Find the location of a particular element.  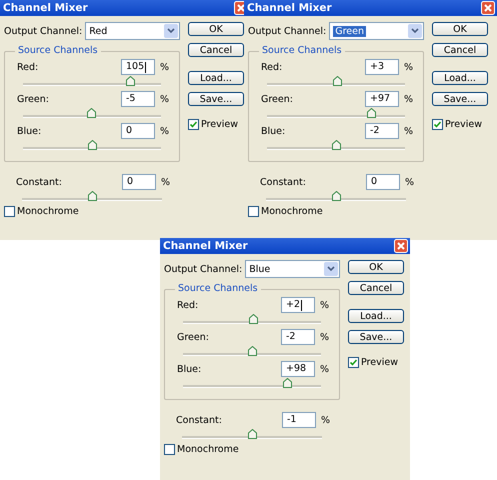

percent-field: +98 is located at coordinates (298, 369).